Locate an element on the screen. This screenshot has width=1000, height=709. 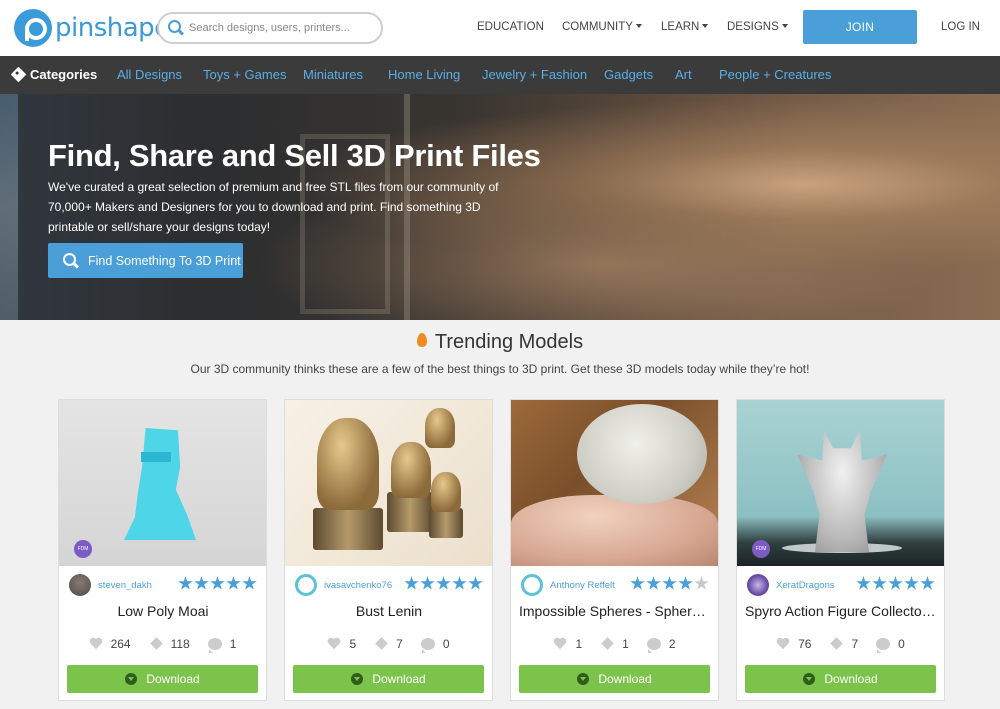
category-gadgets: Gadgets is located at coordinates (628, 74).